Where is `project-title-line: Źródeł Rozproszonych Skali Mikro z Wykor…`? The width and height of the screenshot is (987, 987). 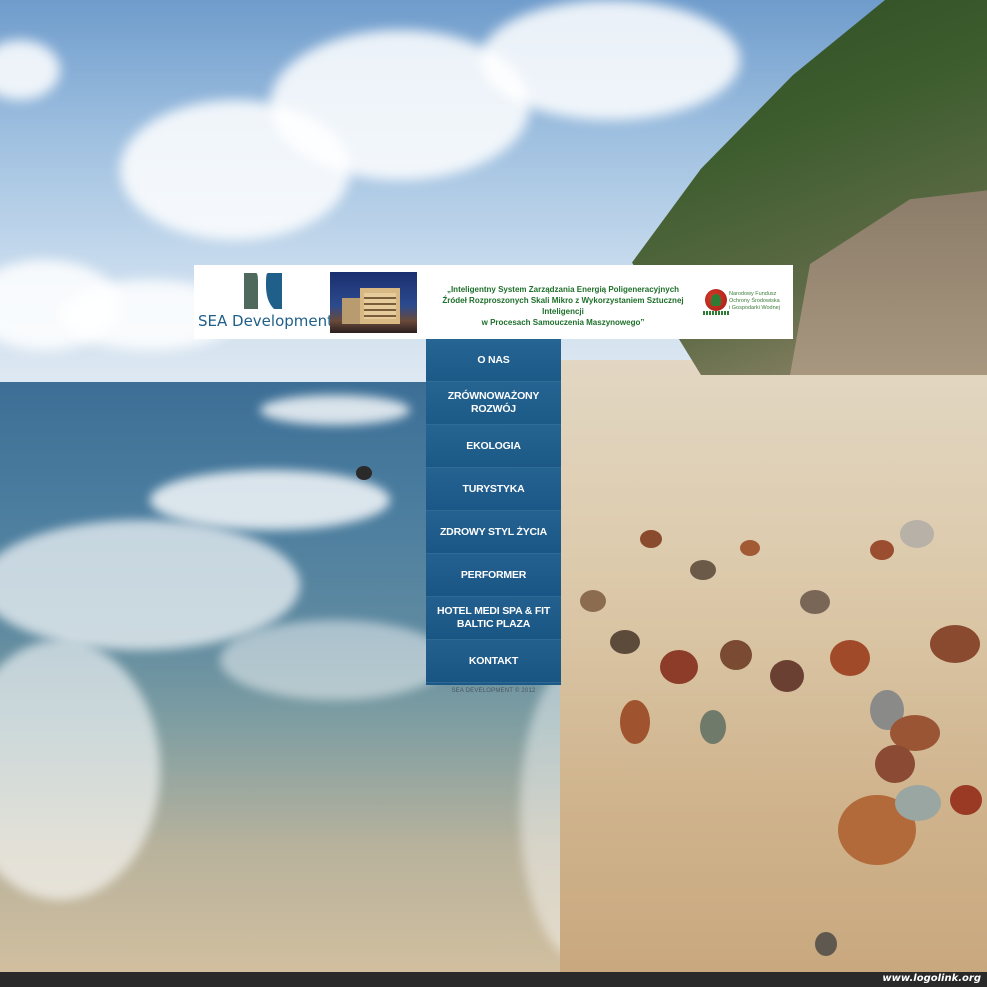
project-title-line: Źródeł Rozproszonych Skali Mikro z Wykor… is located at coordinates (563, 306).